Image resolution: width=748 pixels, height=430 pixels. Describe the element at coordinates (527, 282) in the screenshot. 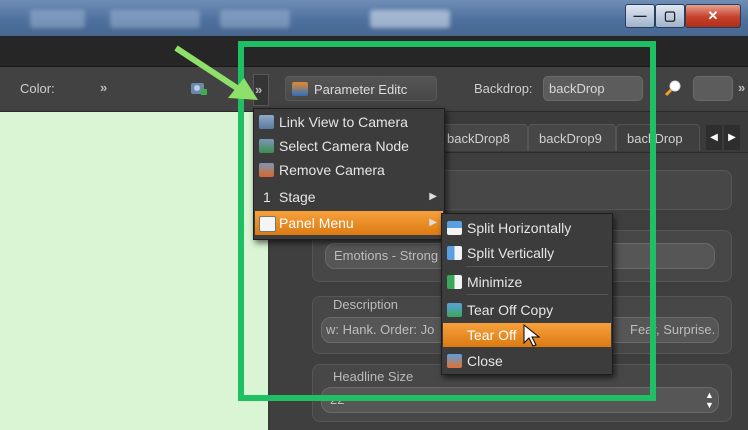

I see `menu-item-minimize: Minimize` at that location.